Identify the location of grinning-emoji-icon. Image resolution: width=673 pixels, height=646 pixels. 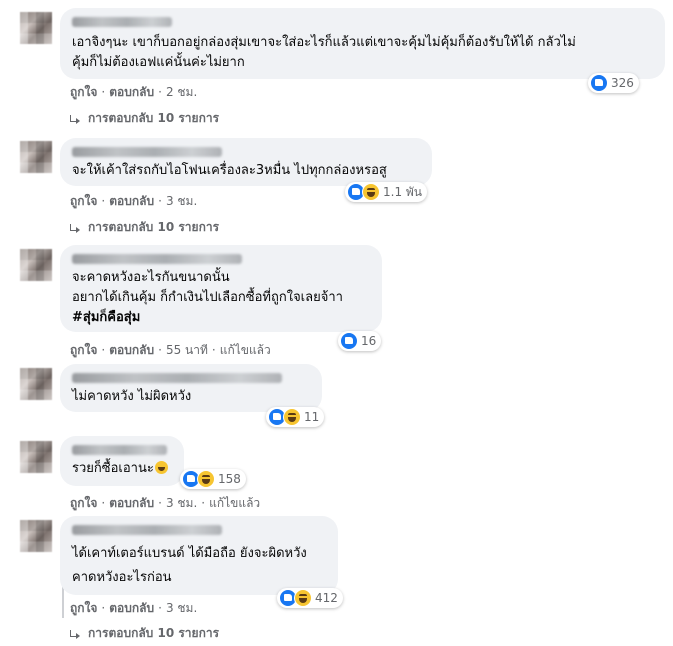
(161, 467).